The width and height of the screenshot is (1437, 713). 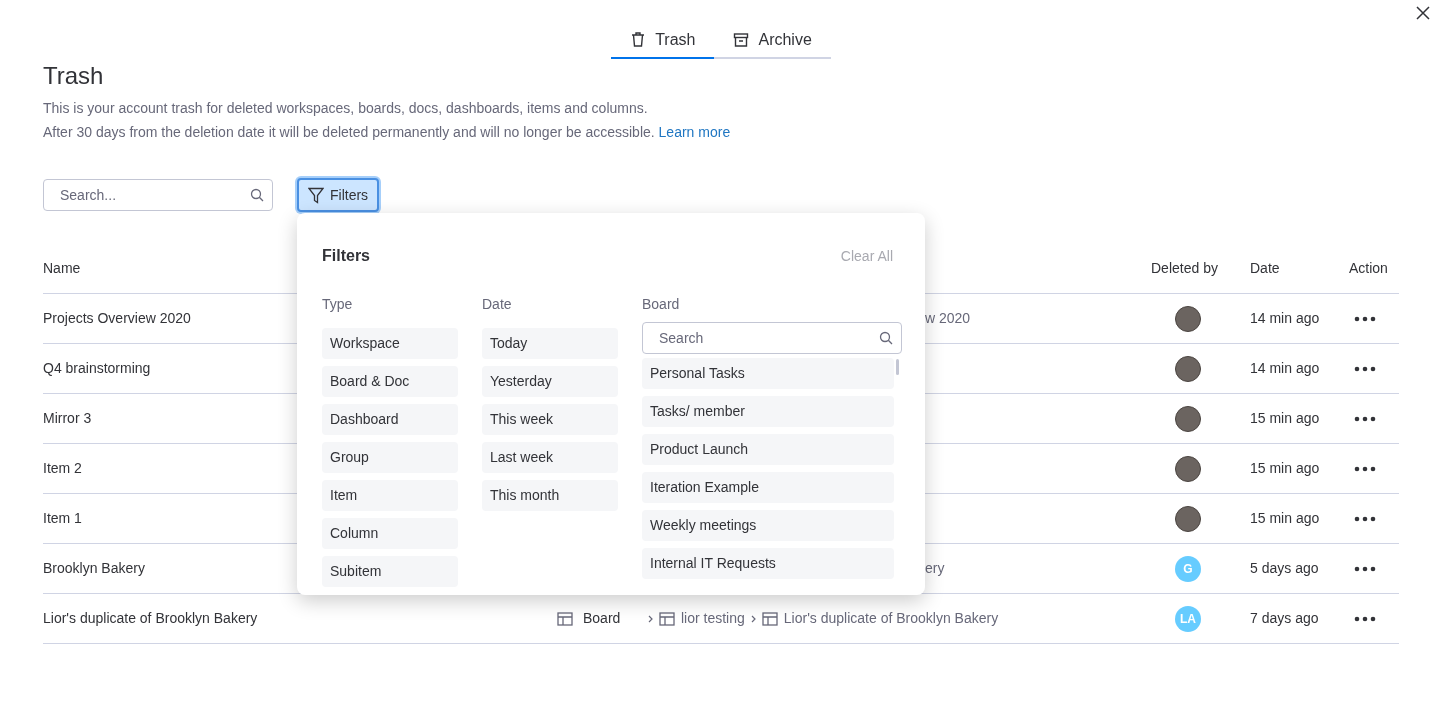 I want to click on filter-option: Weekly meetings, so click(x=768, y=525).